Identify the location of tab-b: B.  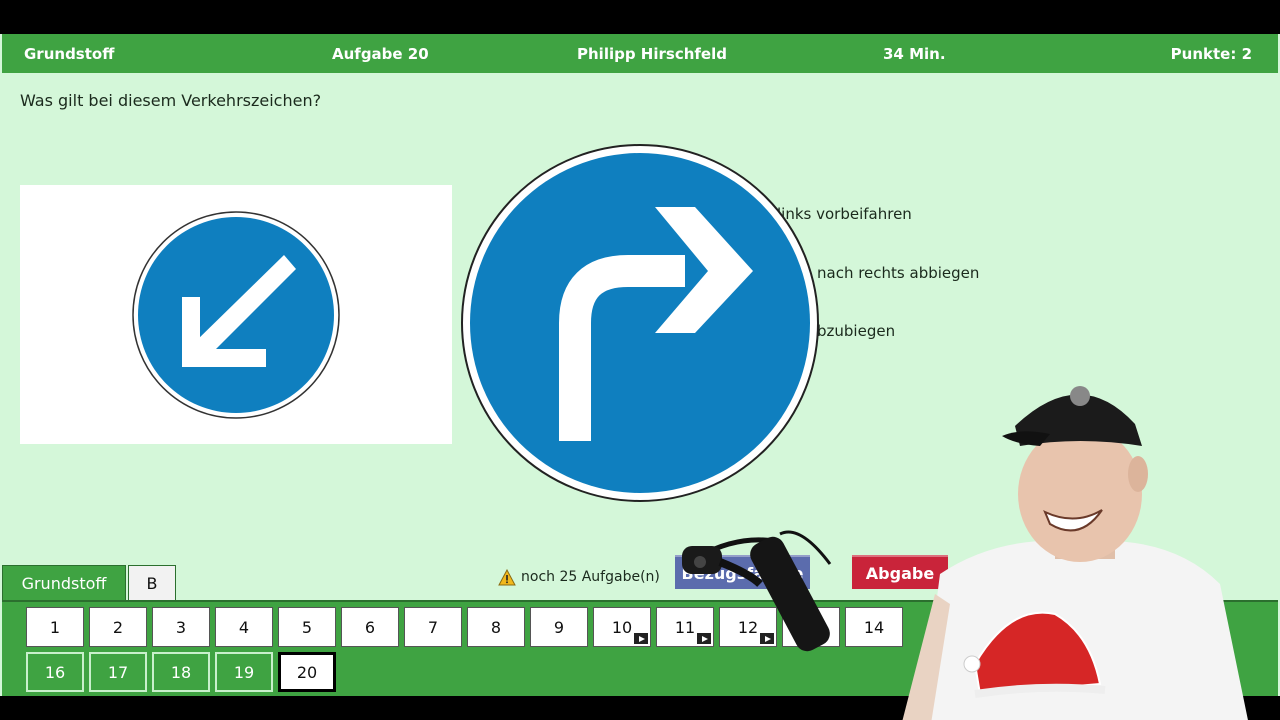
(152, 583).